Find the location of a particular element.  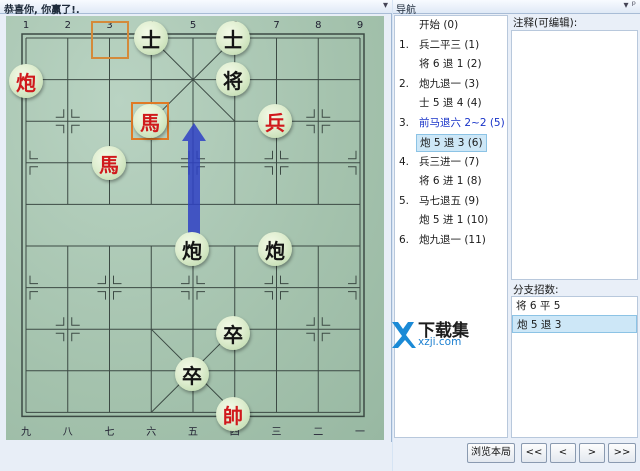

move-item: 2. 炮九退一 (3) is located at coordinates (451, 85).